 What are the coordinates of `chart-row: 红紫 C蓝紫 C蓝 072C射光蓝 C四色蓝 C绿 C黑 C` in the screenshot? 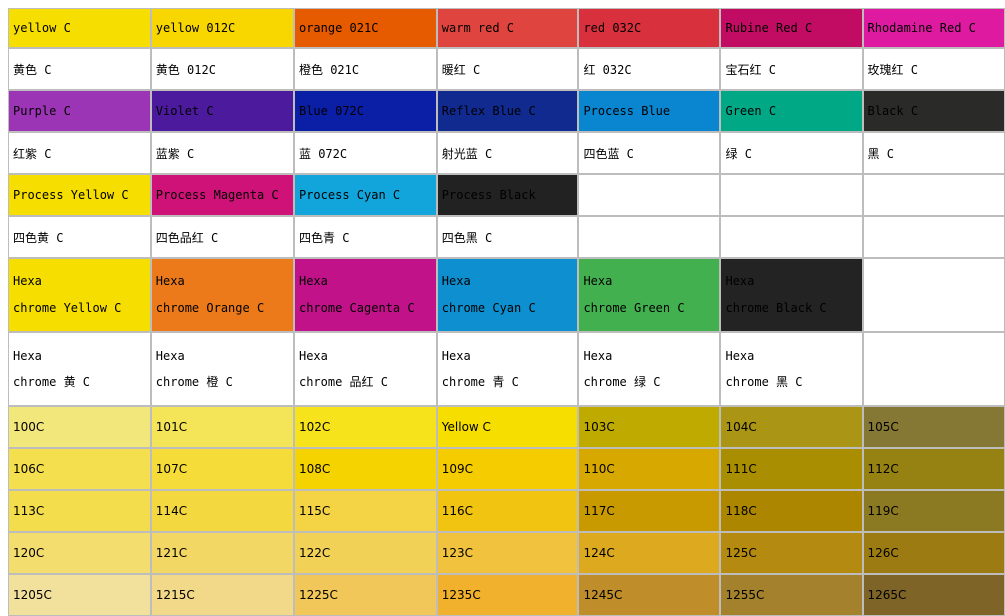 It's located at (506, 153).